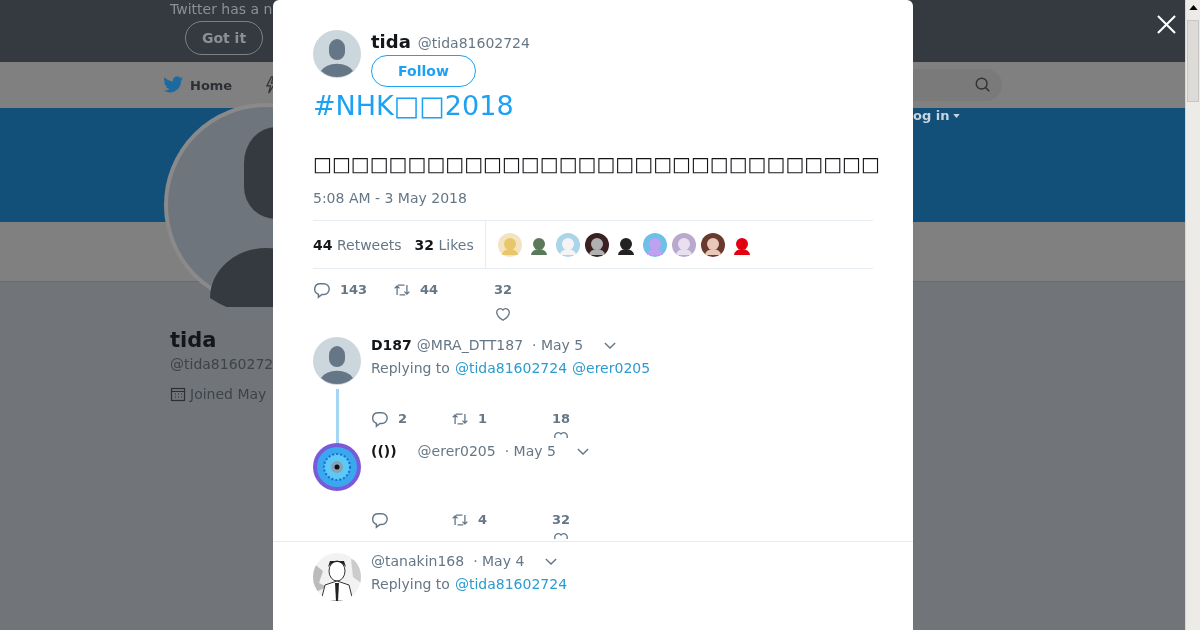 The height and width of the screenshot is (630, 1200). What do you see at coordinates (483, 419) in the screenshot?
I see `retweet-count: 1` at bounding box center [483, 419].